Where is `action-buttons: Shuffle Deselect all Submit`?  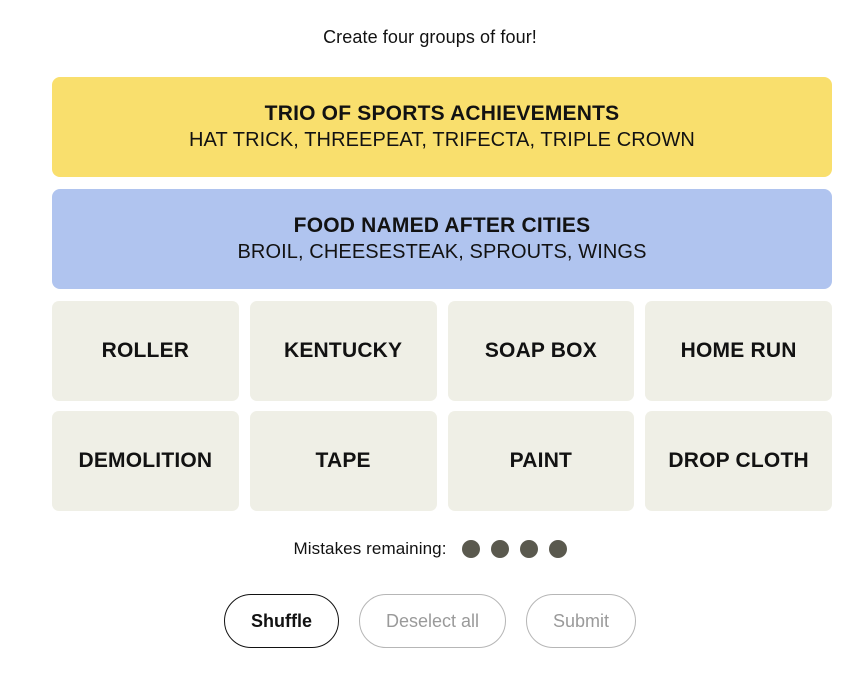 action-buttons: Shuffle Deselect all Submit is located at coordinates (430, 621).